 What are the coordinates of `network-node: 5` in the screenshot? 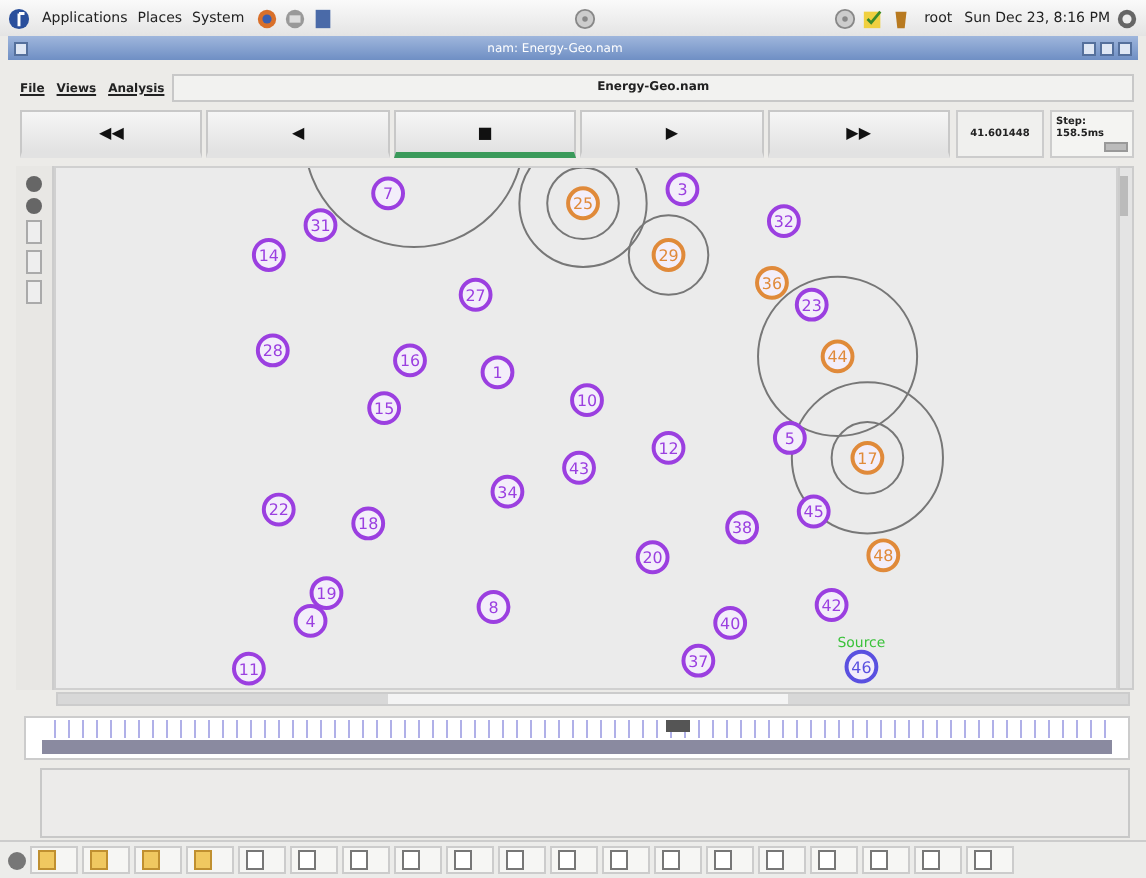 It's located at (789, 438).